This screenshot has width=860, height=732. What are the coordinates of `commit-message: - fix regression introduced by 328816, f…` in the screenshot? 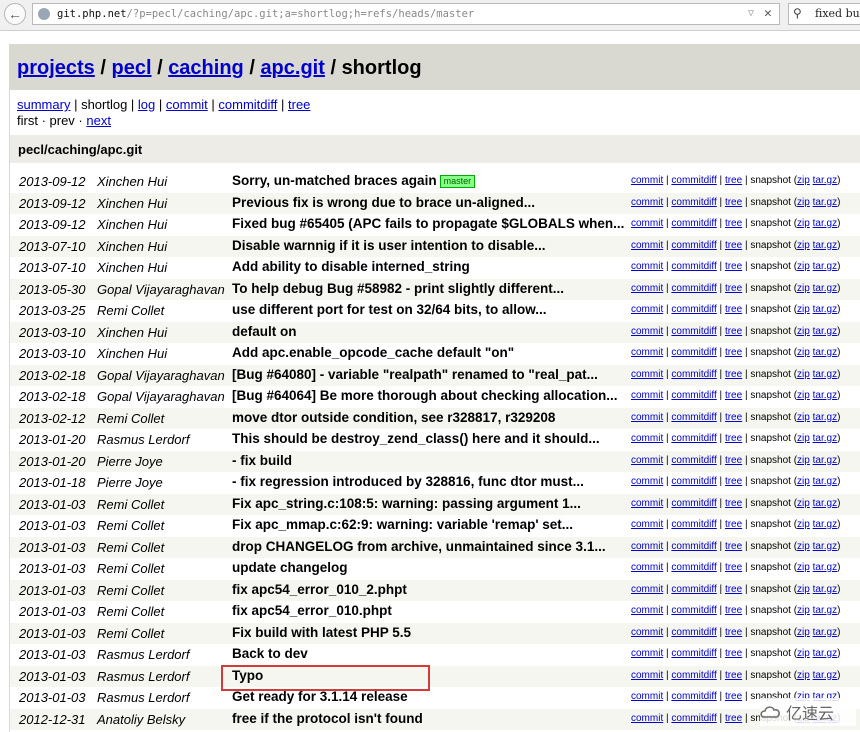 It's located at (408, 481).